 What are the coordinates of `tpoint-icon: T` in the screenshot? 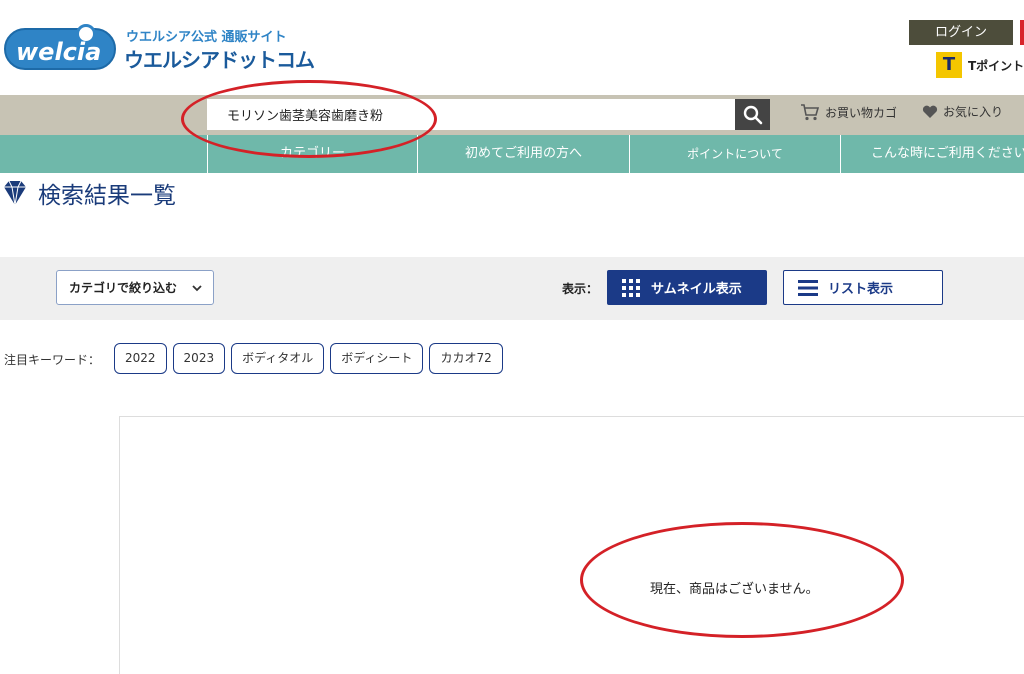 It's located at (949, 65).